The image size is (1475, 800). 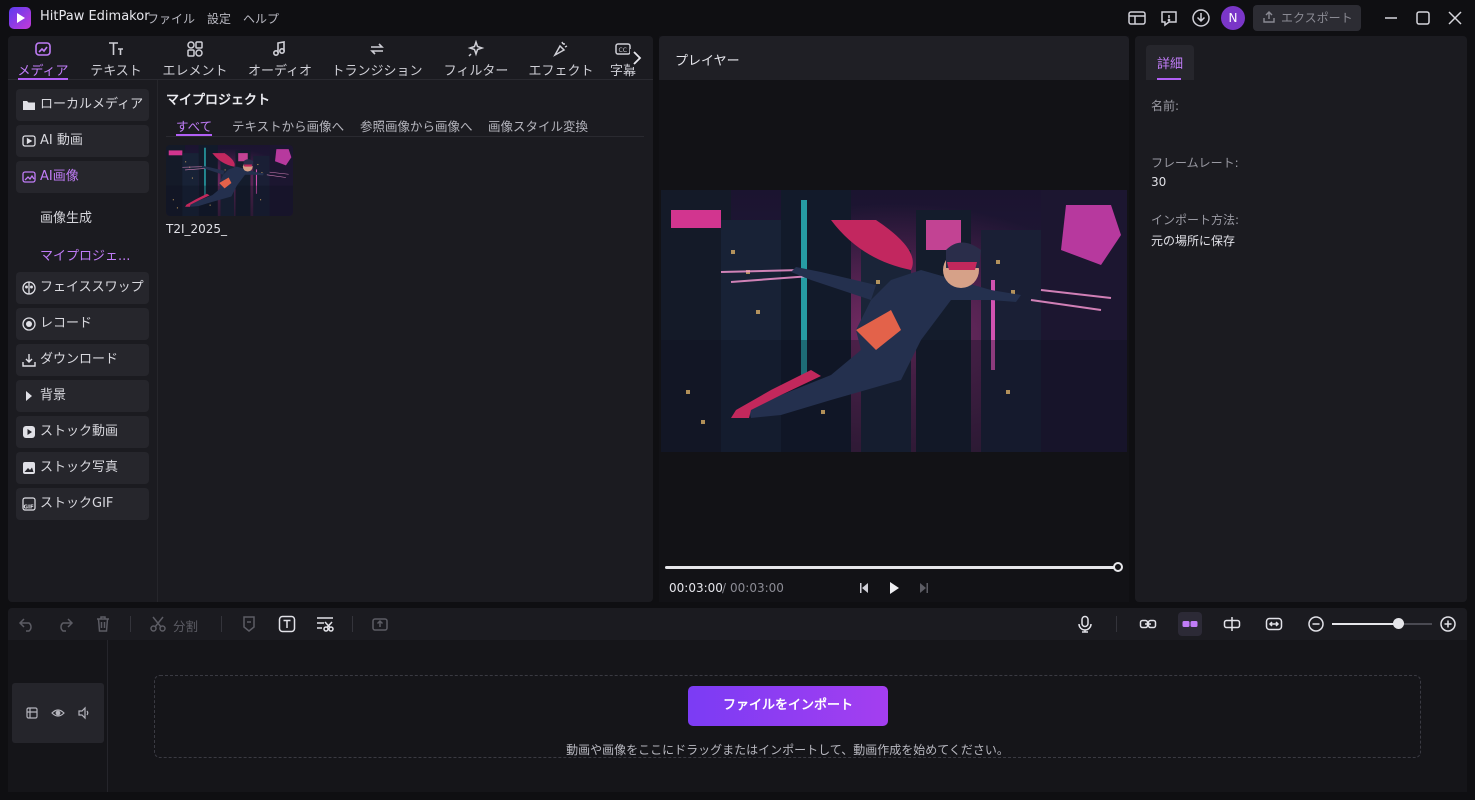 I want to click on tab-audio: オーディオ, so click(x=280, y=60).